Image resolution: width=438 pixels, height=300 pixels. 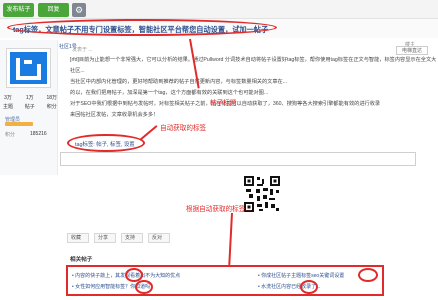 What do you see at coordinates (79, 10) in the screenshot?
I see `gear-icon: ⚙` at bounding box center [79, 10].